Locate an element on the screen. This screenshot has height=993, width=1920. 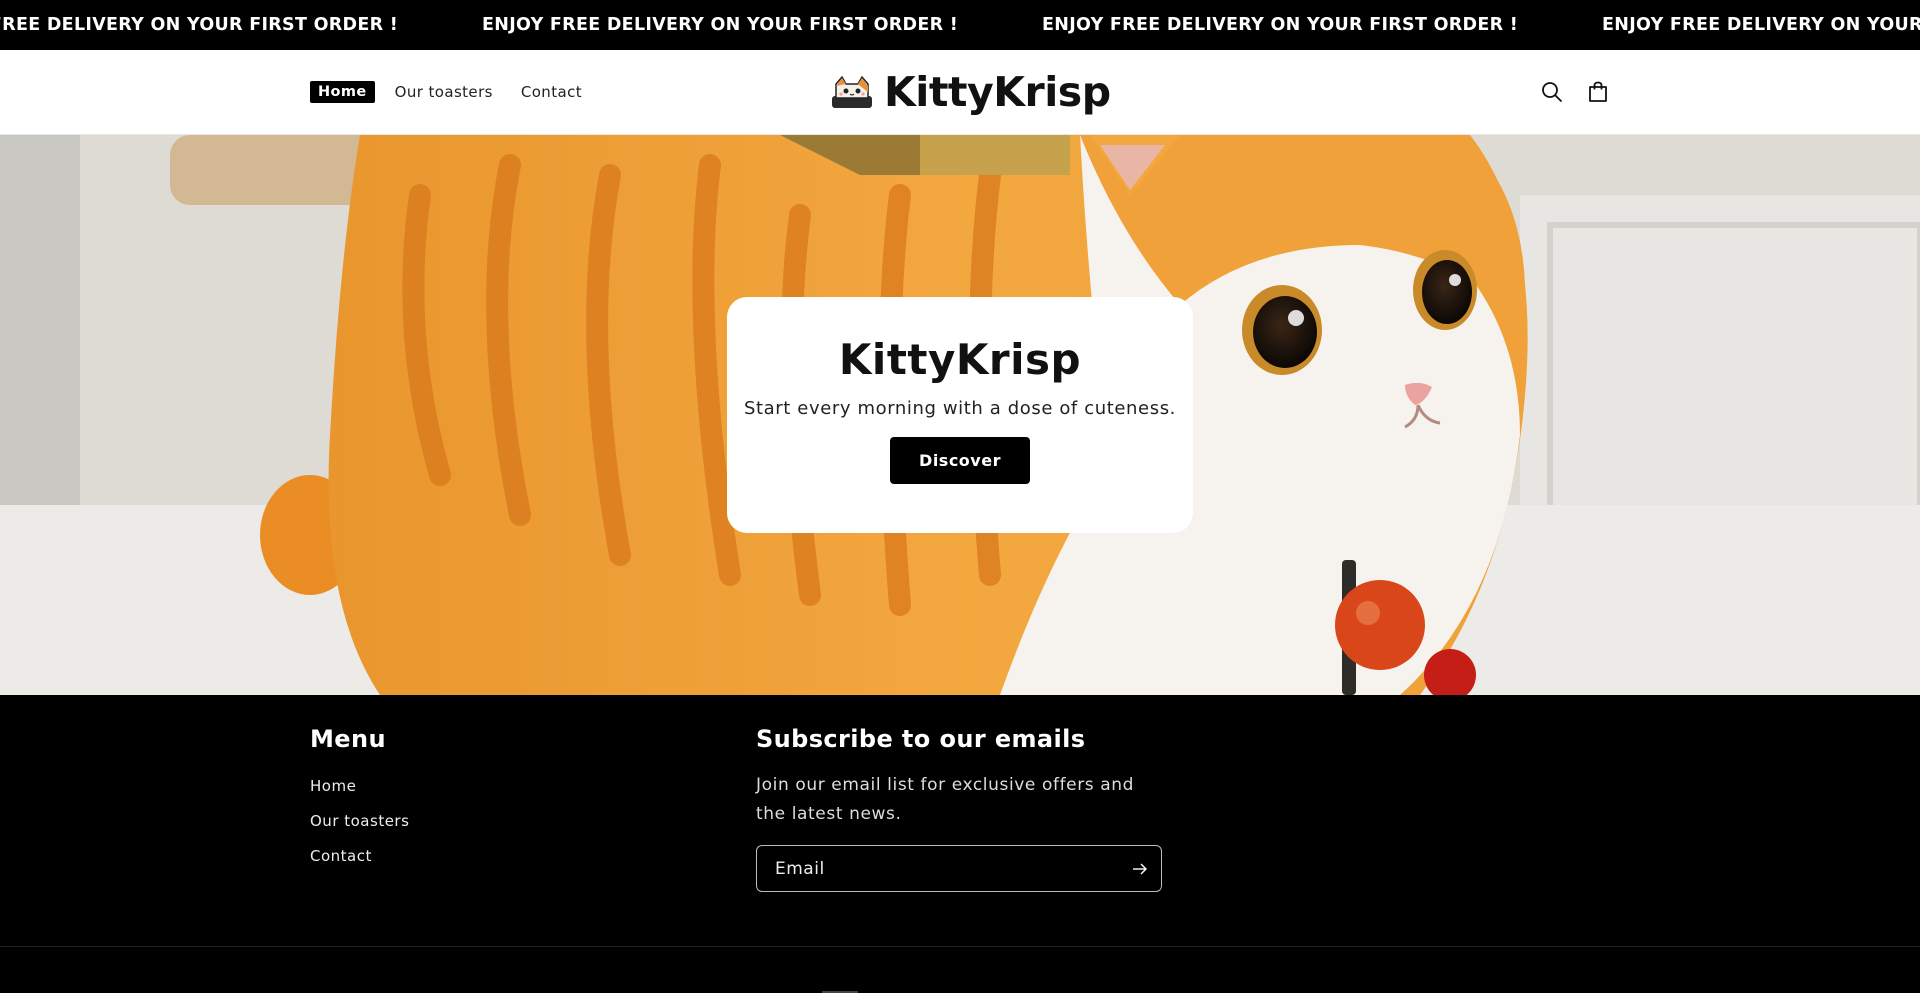
site-logo: KittyKrisp is located at coordinates (970, 92).